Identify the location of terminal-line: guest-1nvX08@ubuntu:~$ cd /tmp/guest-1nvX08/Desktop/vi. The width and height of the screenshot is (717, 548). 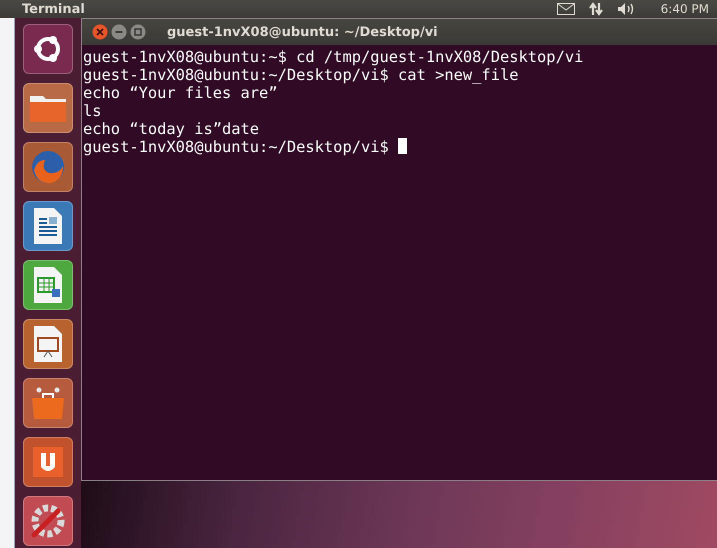
(333, 57).